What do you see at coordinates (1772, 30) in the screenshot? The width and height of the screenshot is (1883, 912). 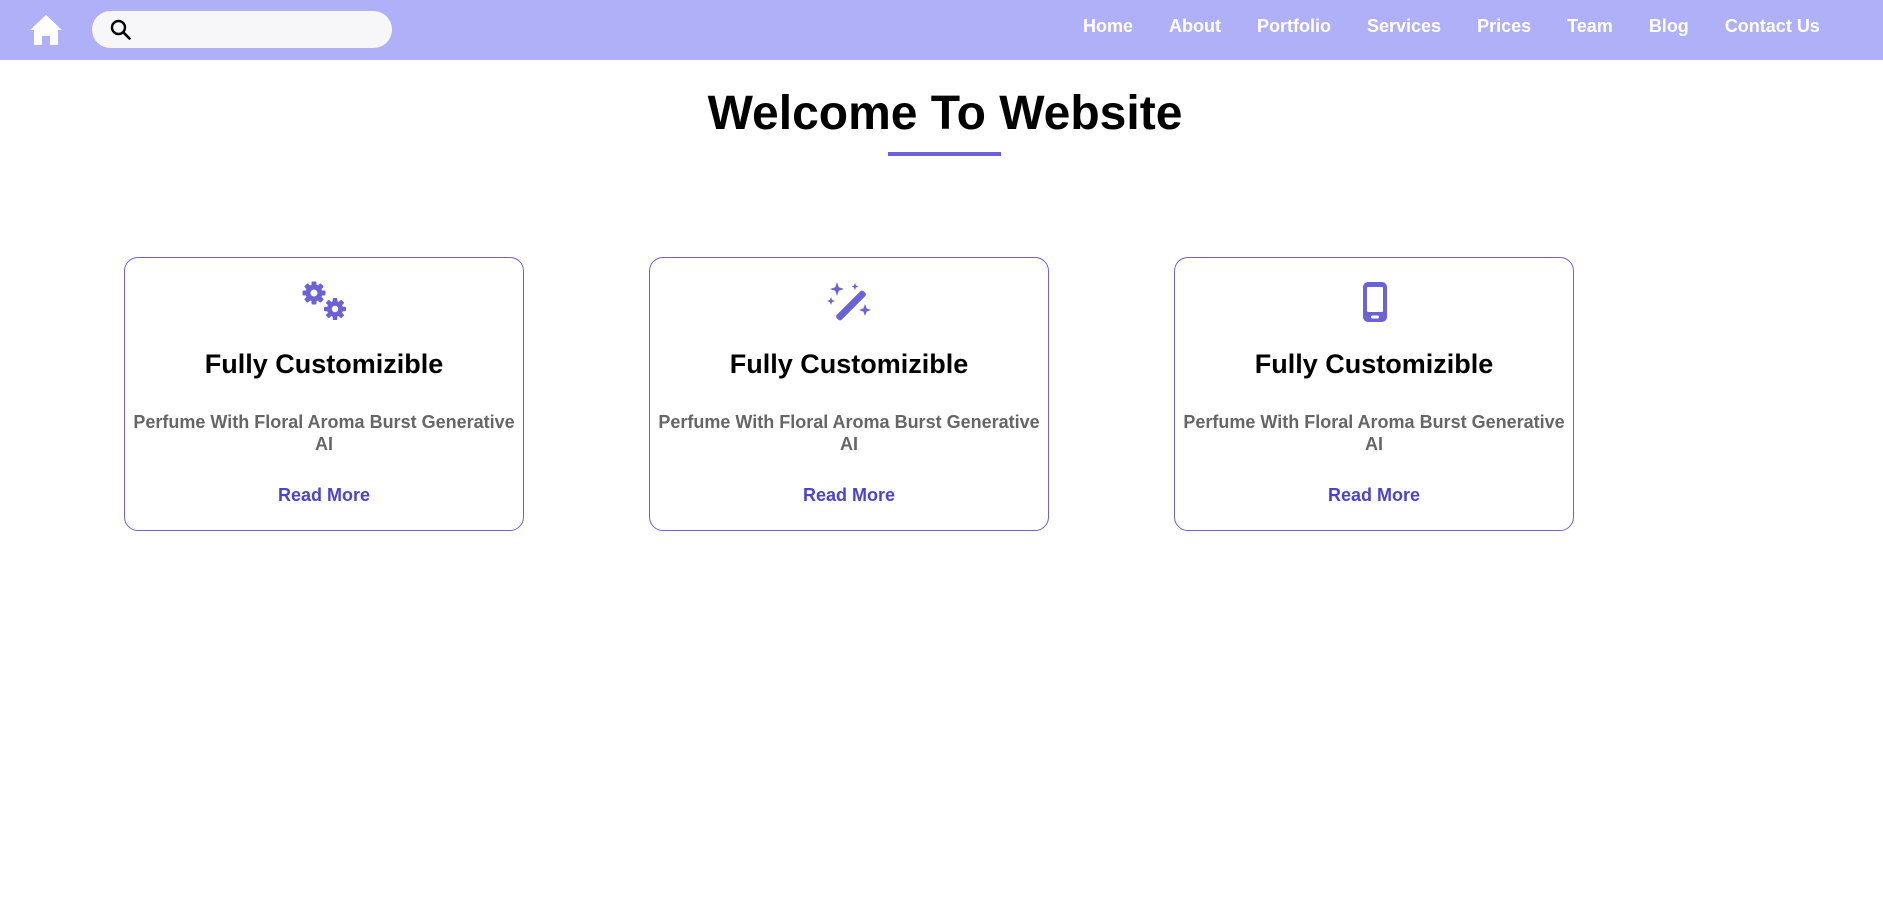 I see `nav-link-contact-us: Contact Us` at bounding box center [1772, 30].